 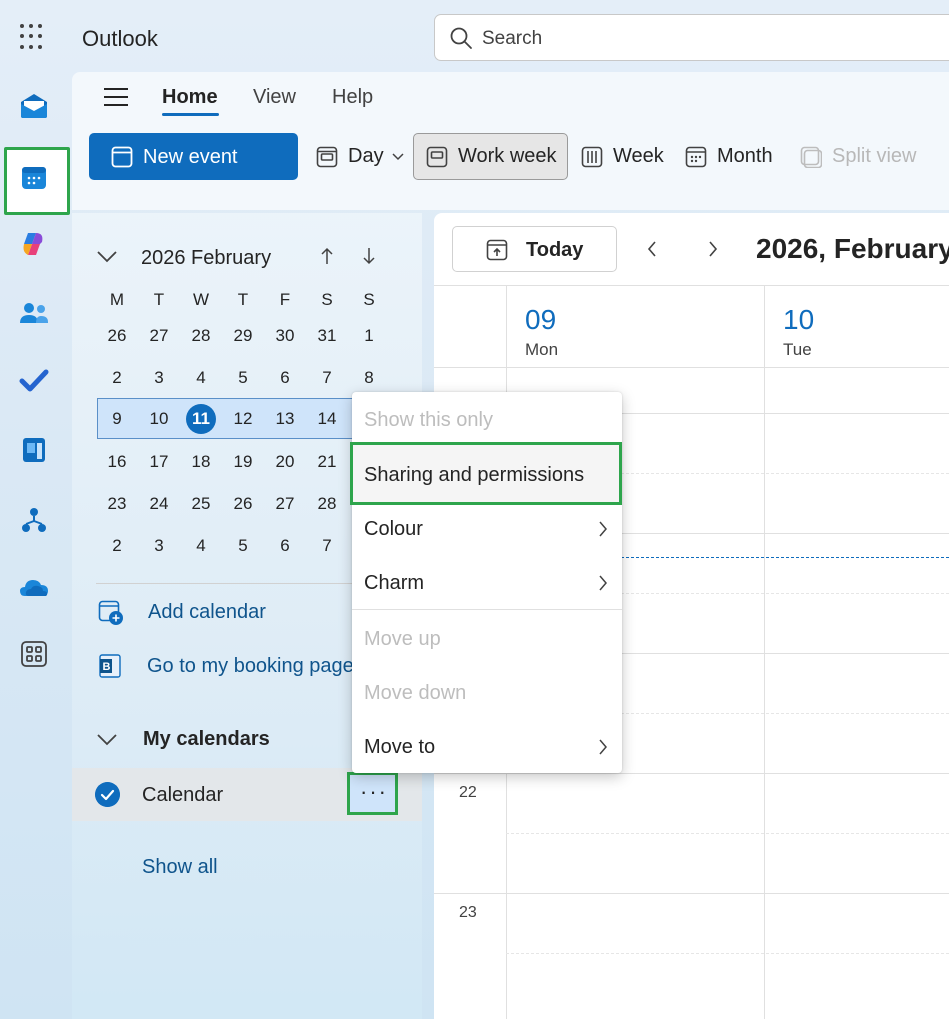 What do you see at coordinates (369, 336) in the screenshot?
I see `mini-calendar-day: 1` at bounding box center [369, 336].